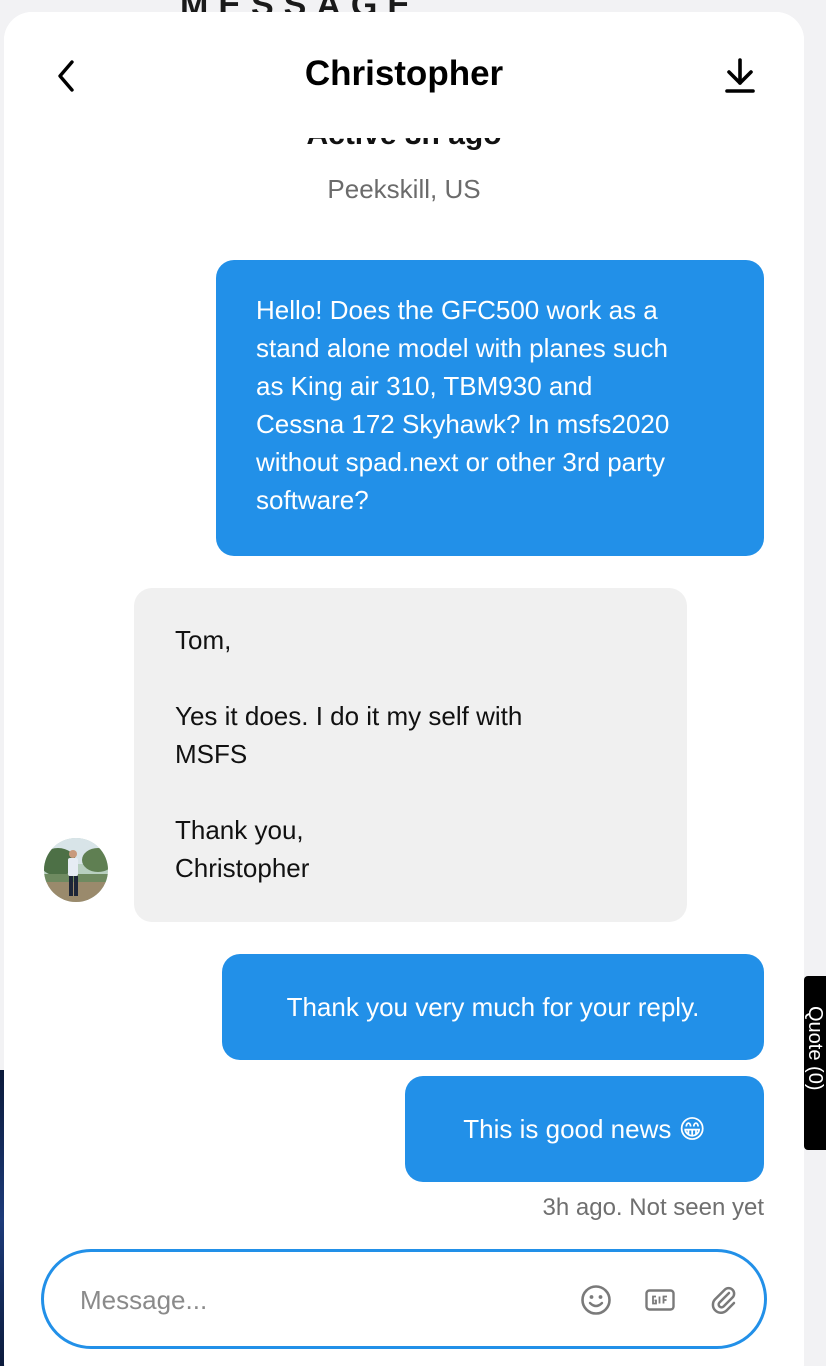 The width and height of the screenshot is (826, 1366). I want to click on attach-button, so click(724, 1300).